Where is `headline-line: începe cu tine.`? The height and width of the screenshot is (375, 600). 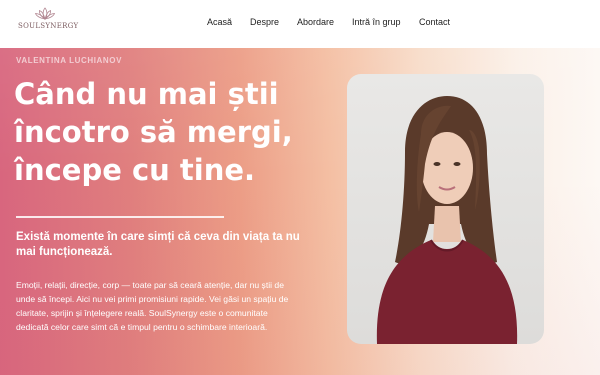 headline-line: începe cu tine. is located at coordinates (135, 170).